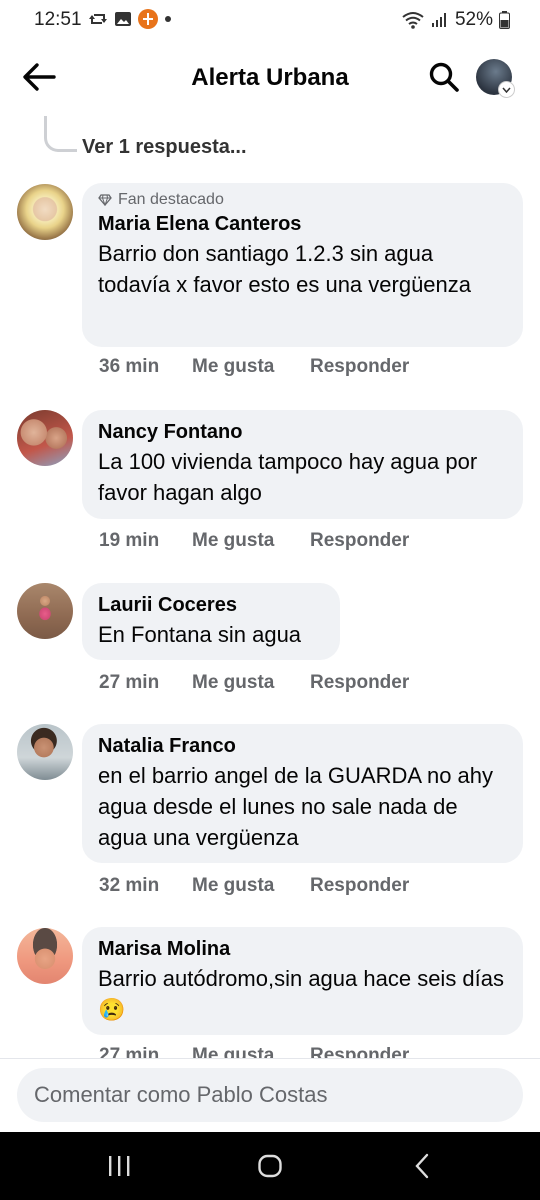 The height and width of the screenshot is (1200, 540). What do you see at coordinates (129, 366) in the screenshot?
I see `comment-time: 36 min` at bounding box center [129, 366].